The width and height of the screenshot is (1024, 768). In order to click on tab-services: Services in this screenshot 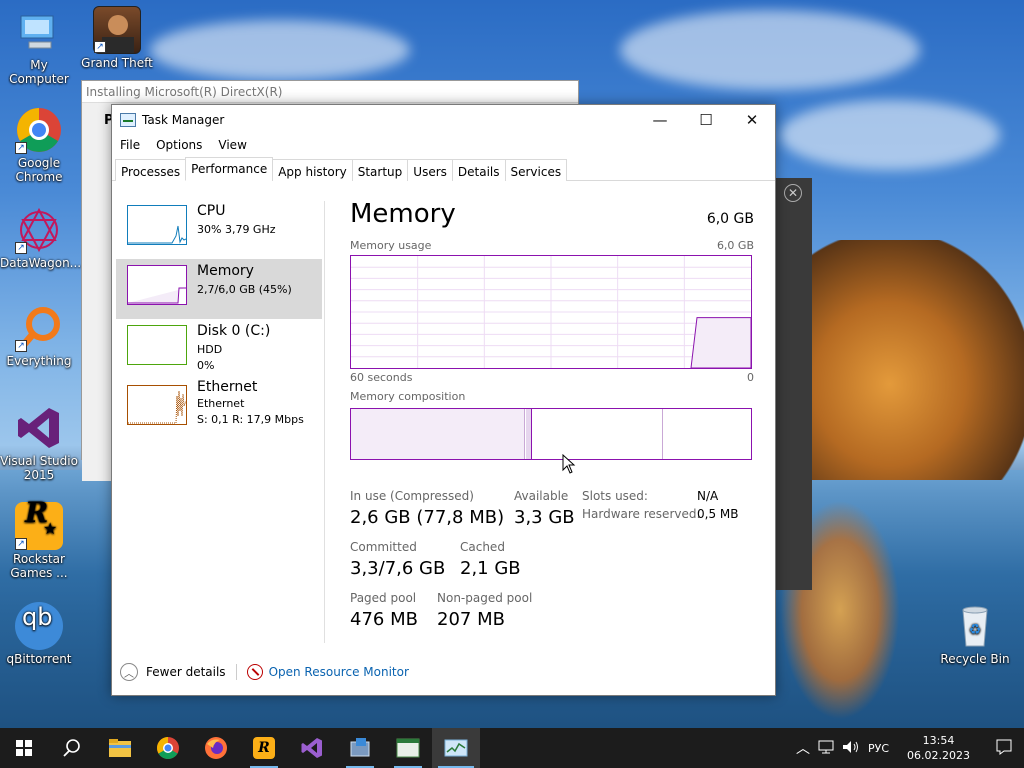, I will do `click(536, 170)`.